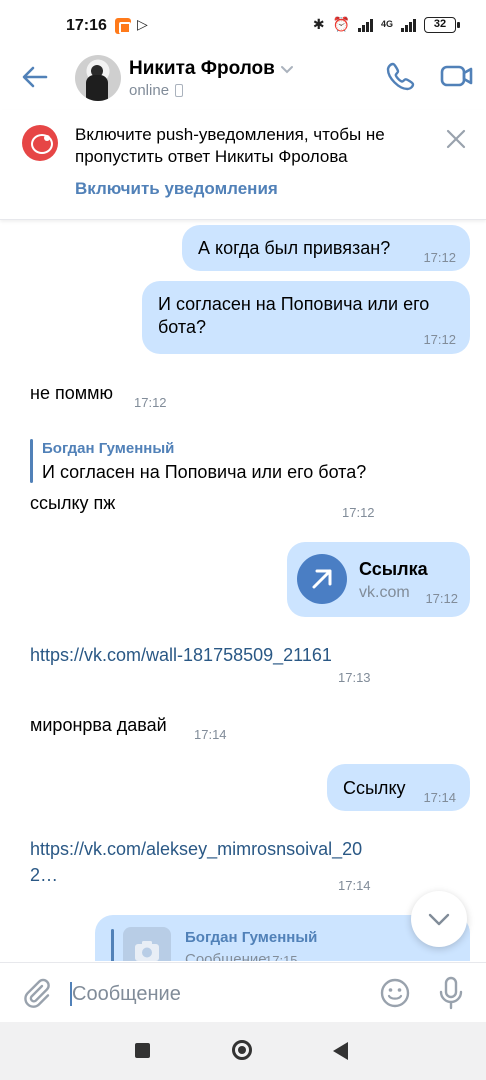 Image resolution: width=486 pixels, height=1080 pixels. I want to click on network-type: 4G, so click(386, 24).